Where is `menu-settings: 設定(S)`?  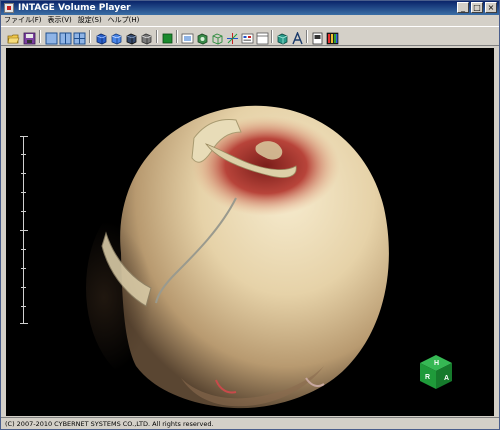 menu-settings: 設定(S) is located at coordinates (90, 20).